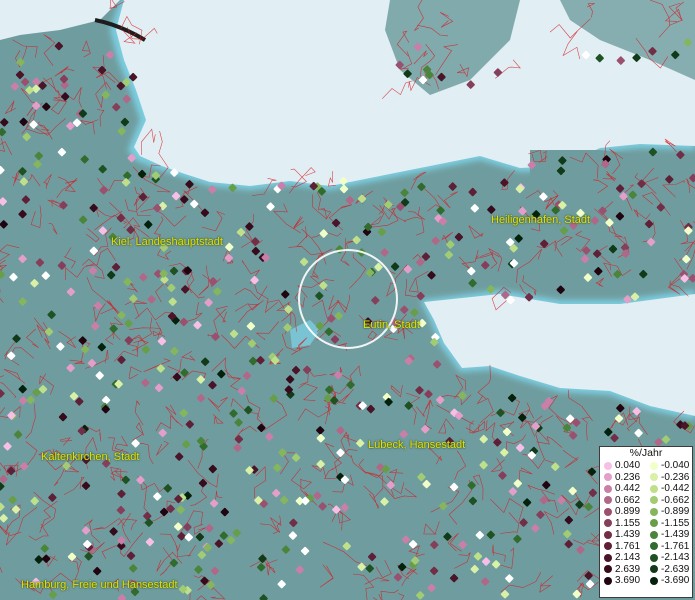  Describe the element at coordinates (646, 453) in the screenshot. I see `legend-title: %/Jahr` at that location.